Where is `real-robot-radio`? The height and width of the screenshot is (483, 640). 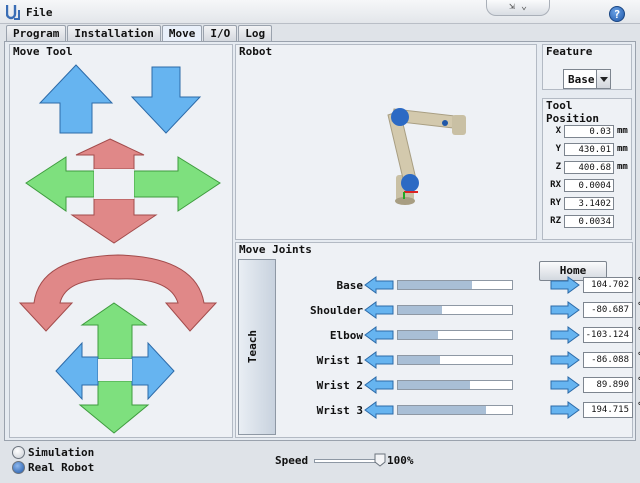 real-robot-radio is located at coordinates (18, 467).